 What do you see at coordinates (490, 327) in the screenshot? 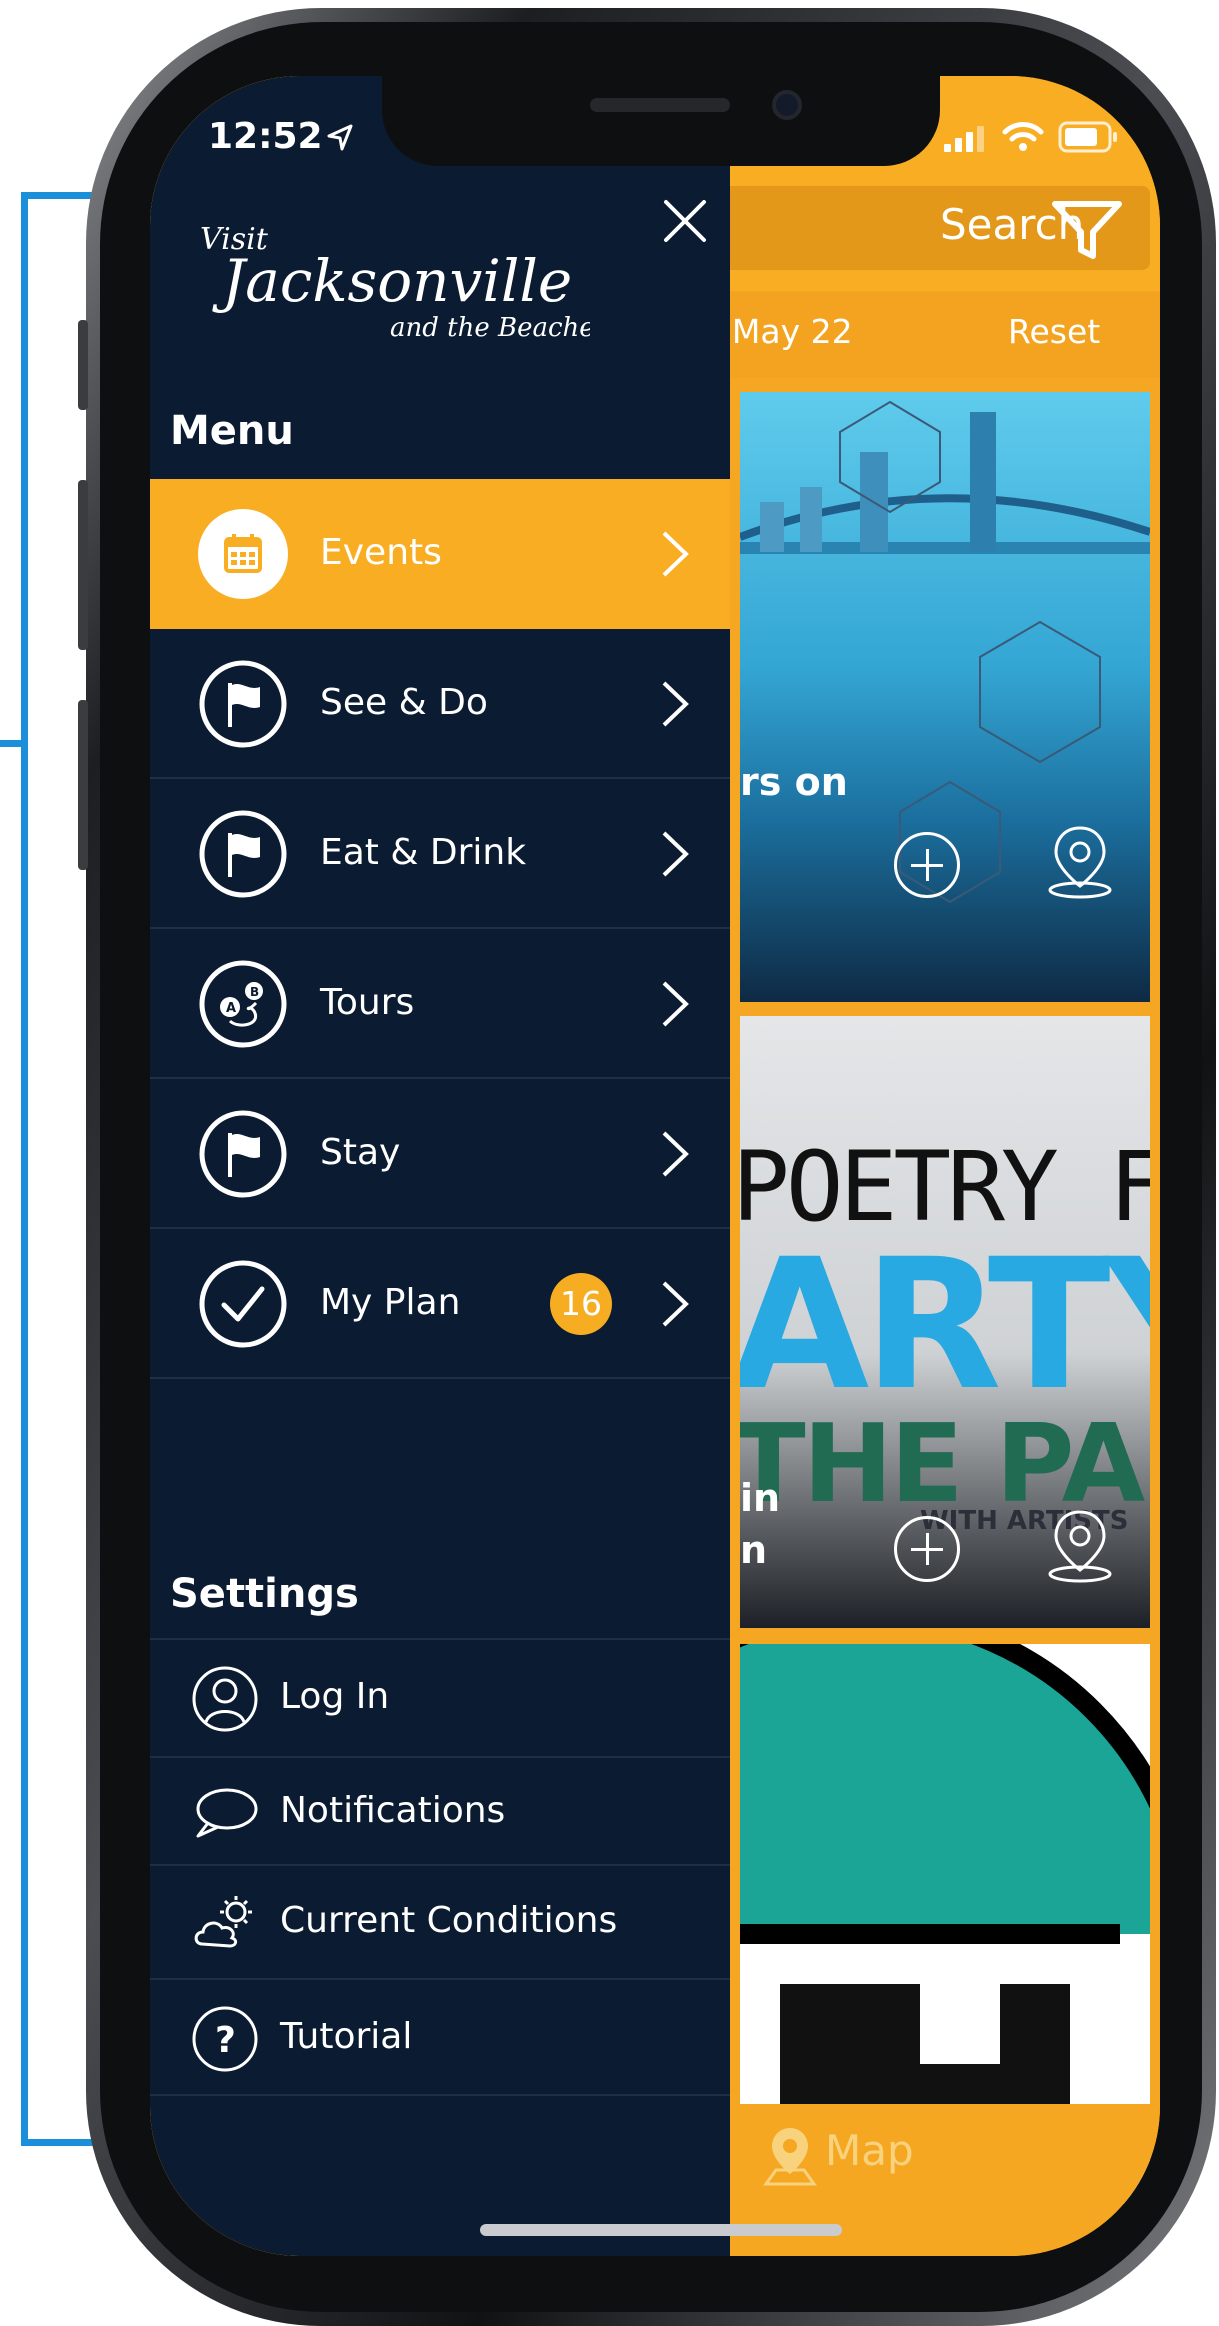
I see `logo-line3: and the Beaches` at bounding box center [490, 327].